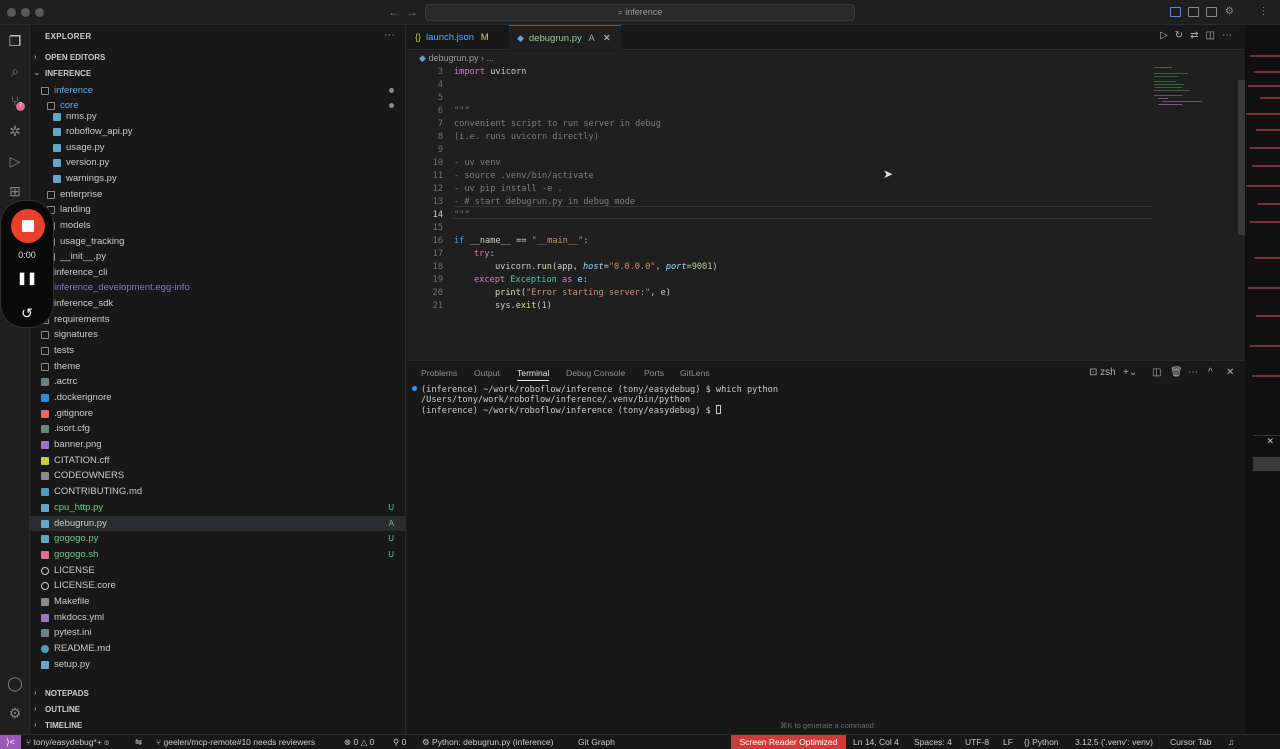  I want to click on tree-item: debugrun.py A, so click(218, 523).